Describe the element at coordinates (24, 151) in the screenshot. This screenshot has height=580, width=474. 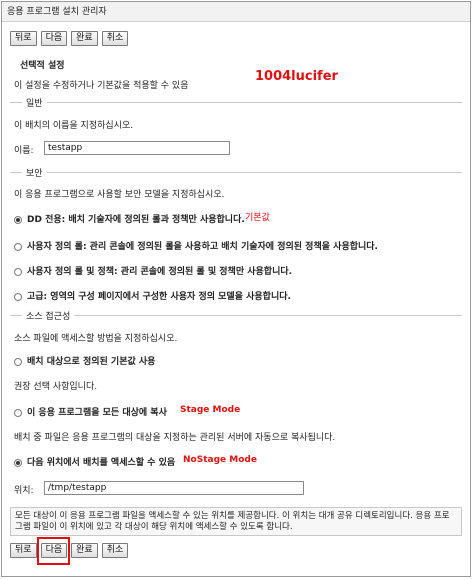
I see `name-label: 이름:` at that location.